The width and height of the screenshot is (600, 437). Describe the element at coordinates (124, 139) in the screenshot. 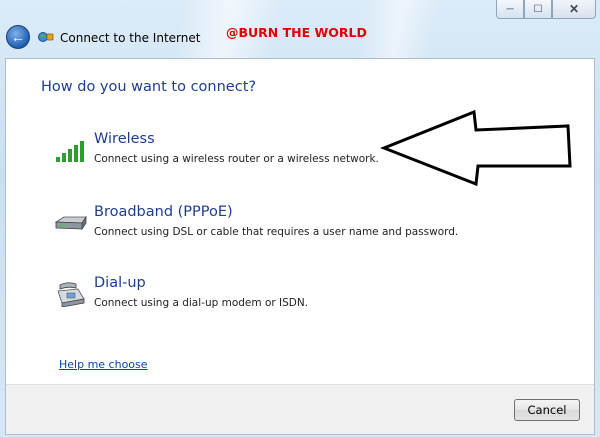

I see `option-title: Wireless` at that location.